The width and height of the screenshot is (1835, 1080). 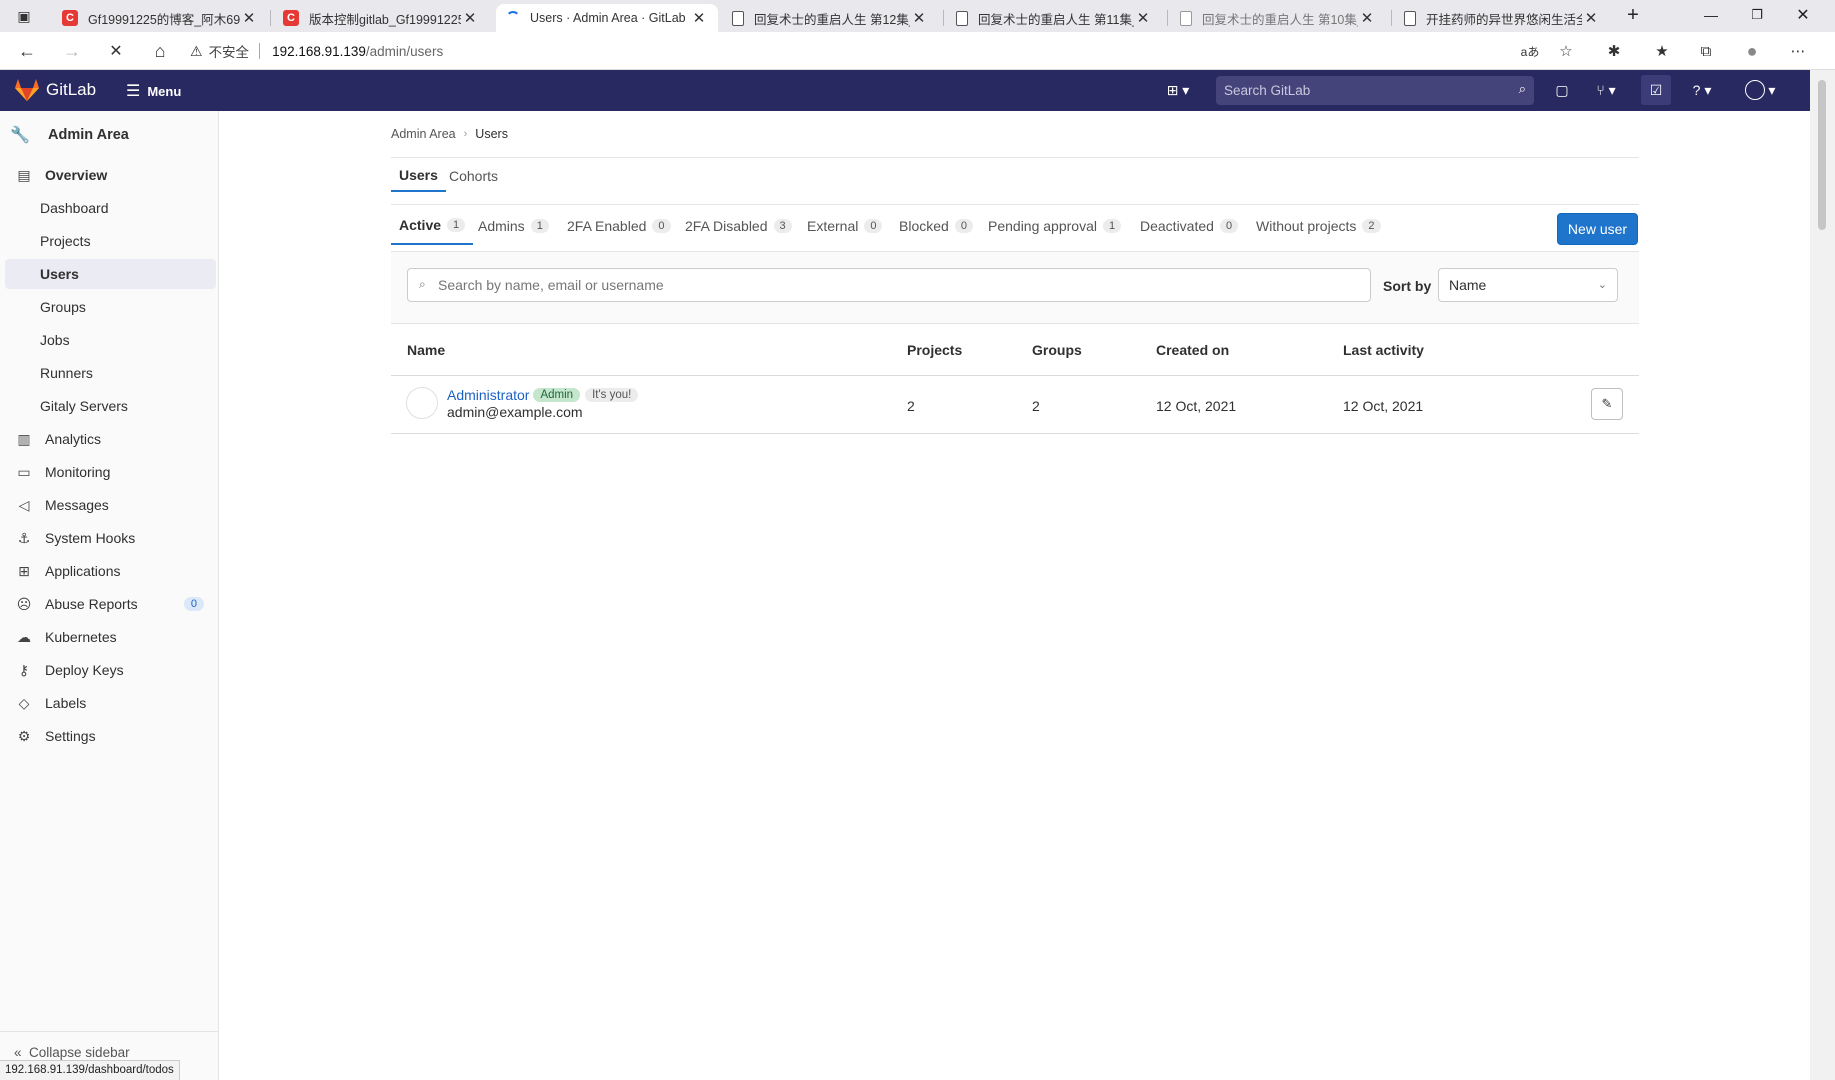 What do you see at coordinates (889, 285) in the screenshot?
I see `user-search-input: ⌕ Search by name, email or username` at bounding box center [889, 285].